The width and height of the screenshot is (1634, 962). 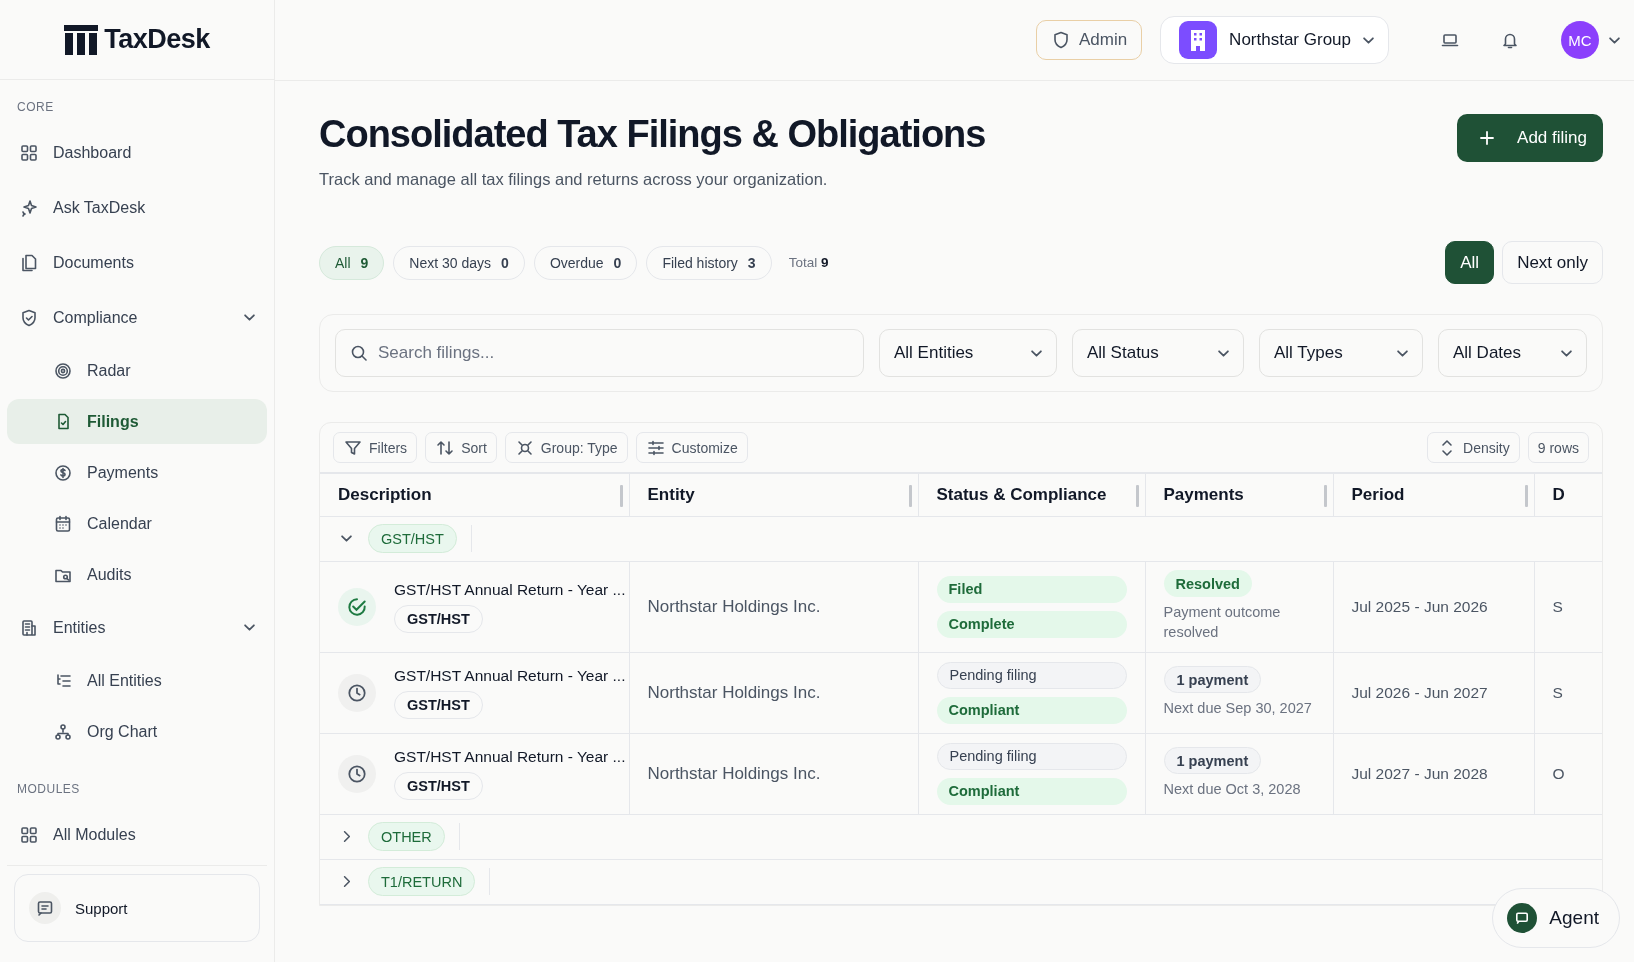 What do you see at coordinates (1158, 353) in the screenshot?
I see `dropdown: All Status` at bounding box center [1158, 353].